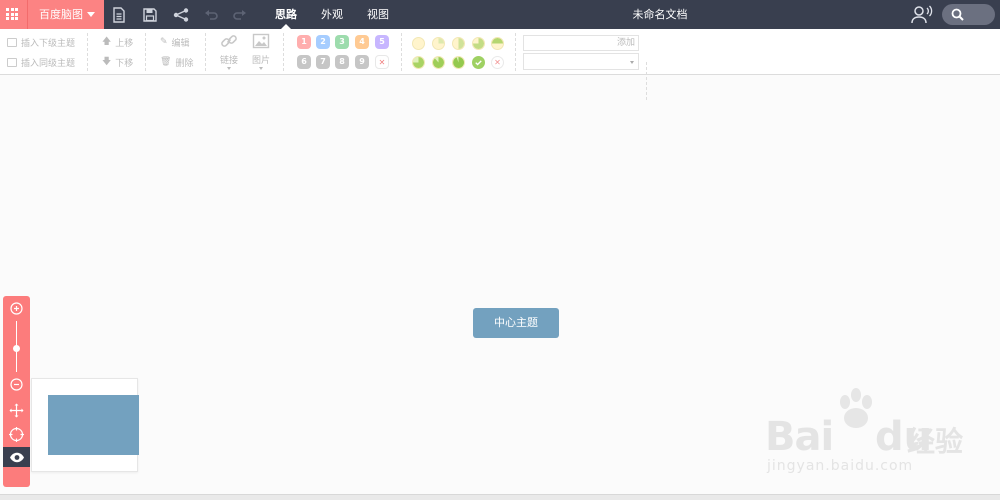  What do you see at coordinates (581, 43) in the screenshot?
I see `tag-add-input: 添加` at bounding box center [581, 43].